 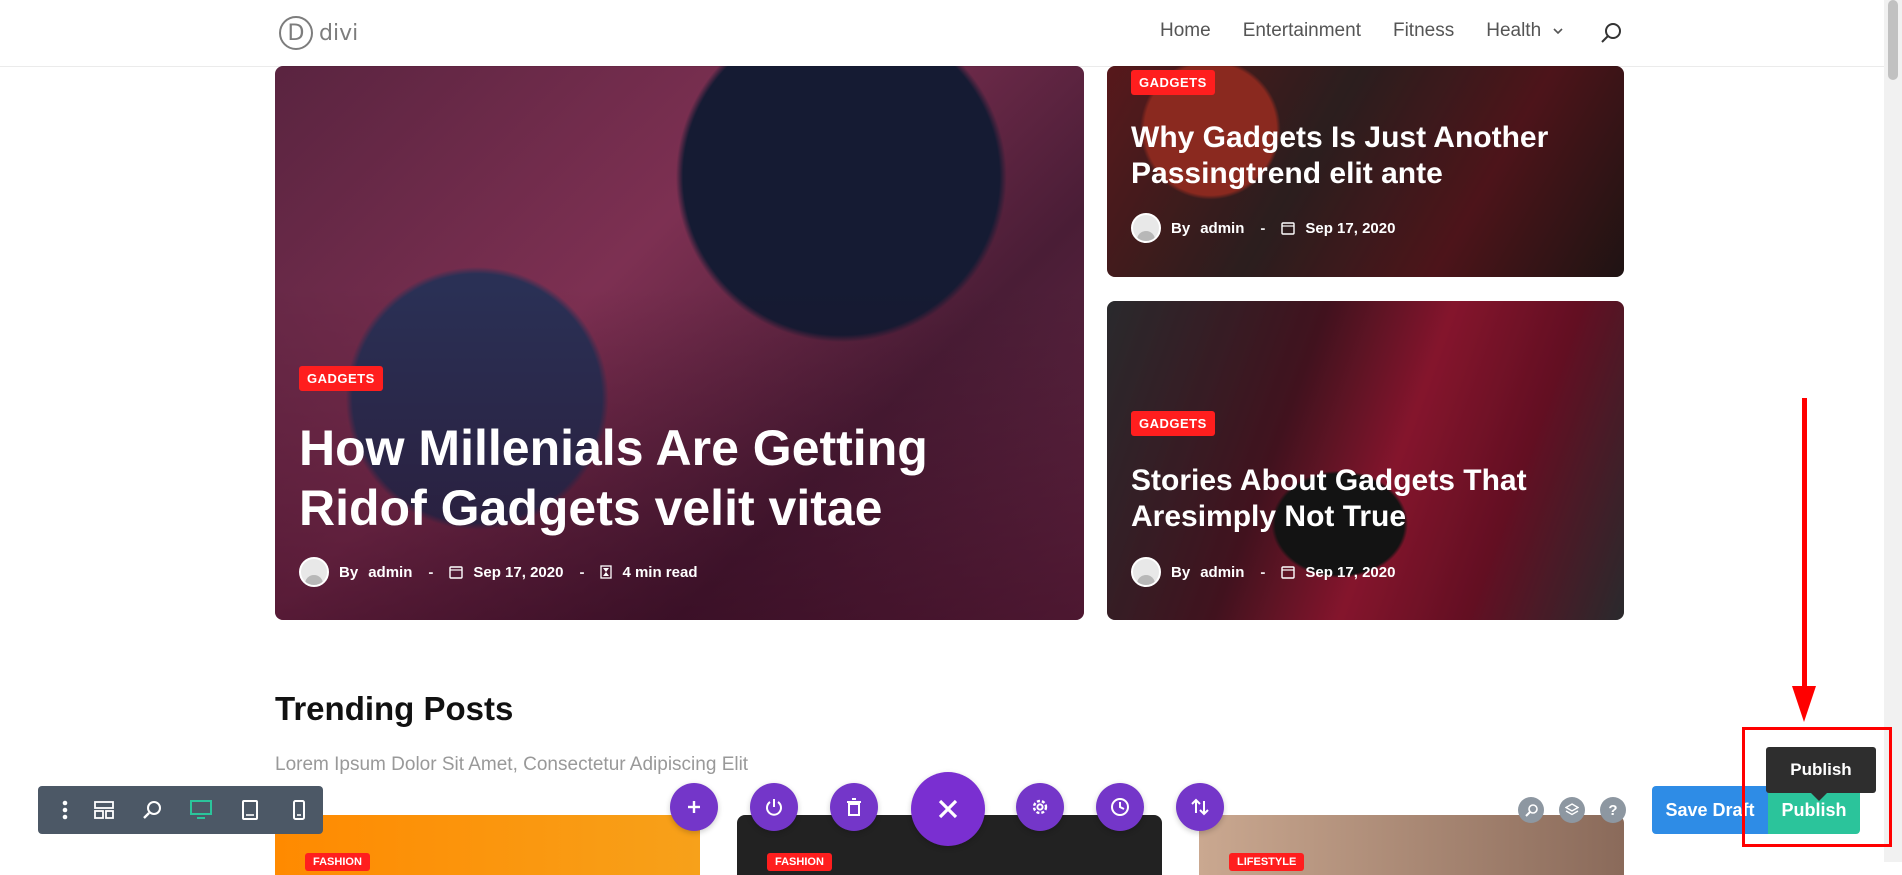 What do you see at coordinates (1817, 787) in the screenshot?
I see `annotation-highlight-box` at bounding box center [1817, 787].